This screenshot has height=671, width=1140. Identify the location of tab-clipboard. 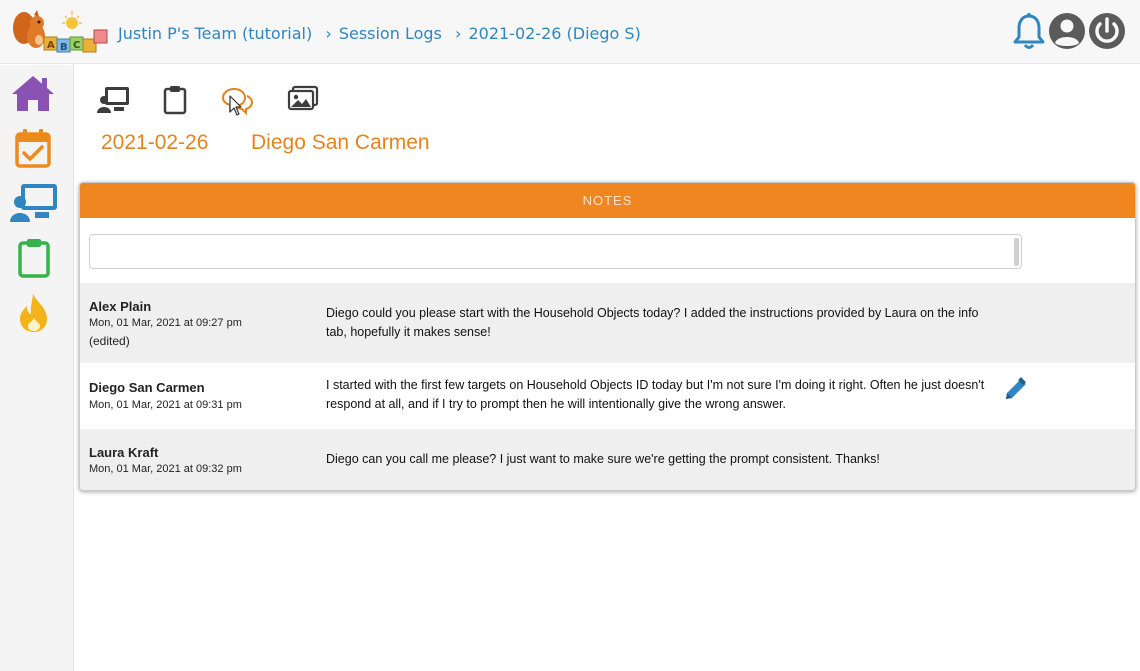
(175, 102).